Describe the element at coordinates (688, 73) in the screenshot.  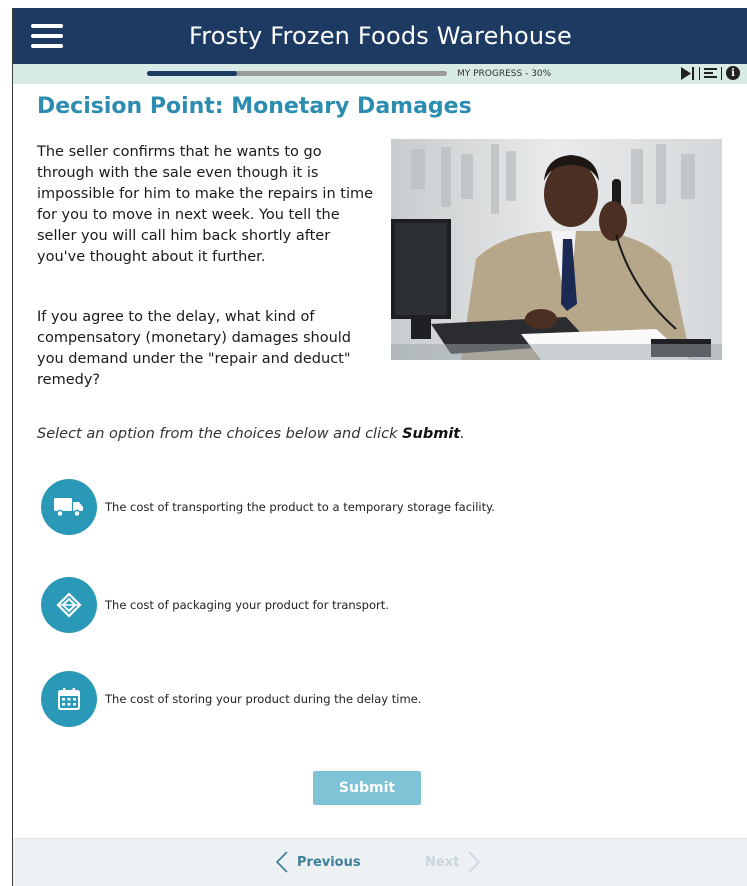
I see `play-icon` at that location.